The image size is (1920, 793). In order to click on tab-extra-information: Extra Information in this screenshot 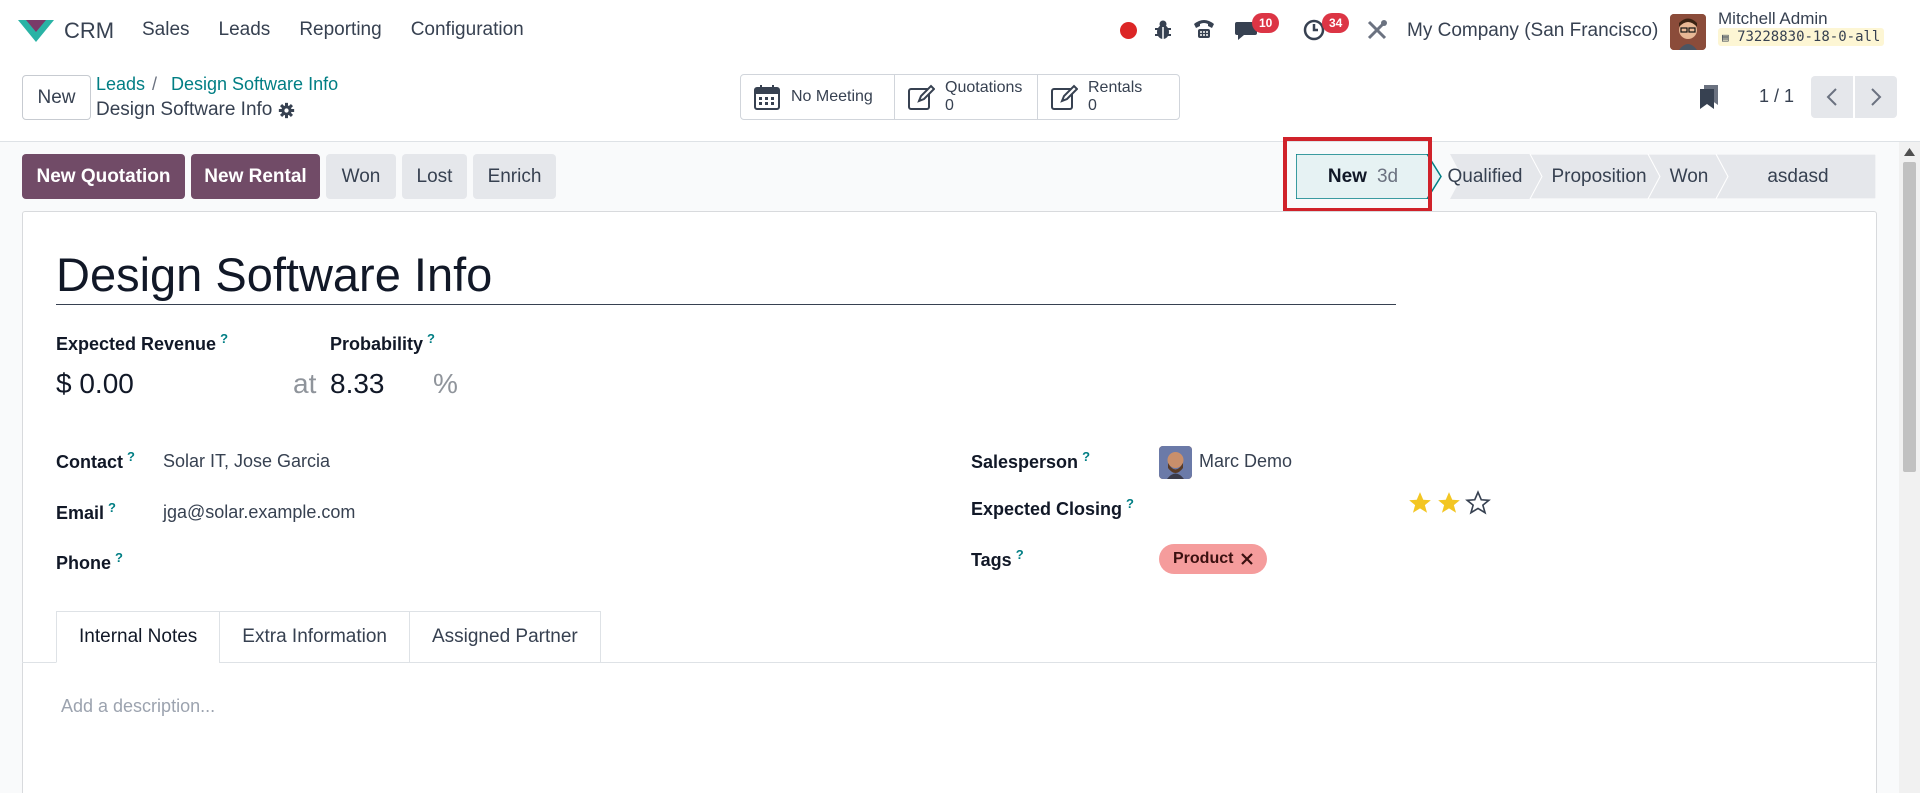, I will do `click(314, 637)`.